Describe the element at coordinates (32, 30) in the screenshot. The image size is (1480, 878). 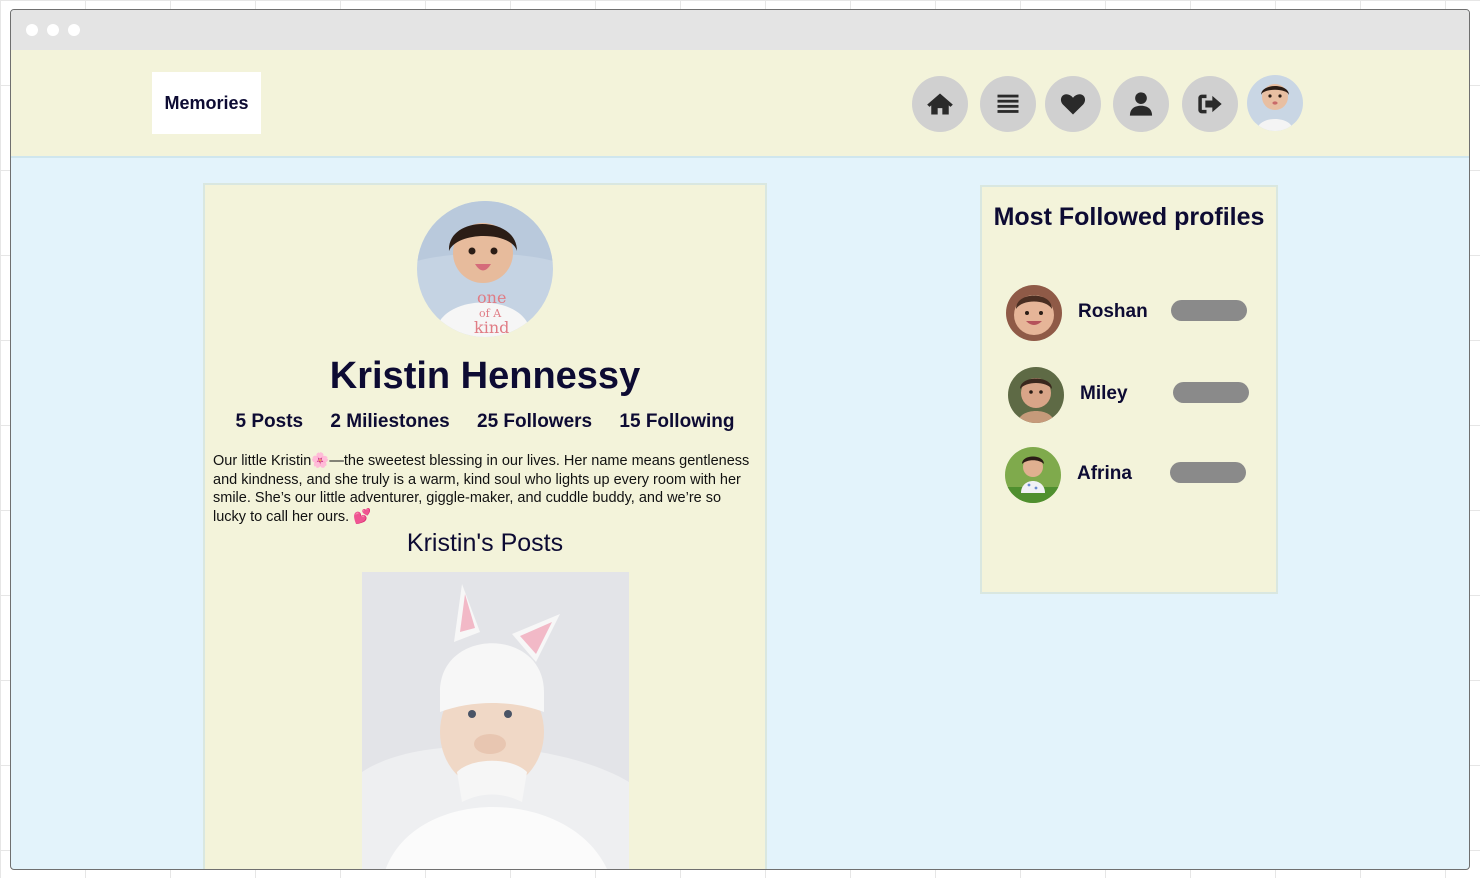
I see `window-control-close` at that location.